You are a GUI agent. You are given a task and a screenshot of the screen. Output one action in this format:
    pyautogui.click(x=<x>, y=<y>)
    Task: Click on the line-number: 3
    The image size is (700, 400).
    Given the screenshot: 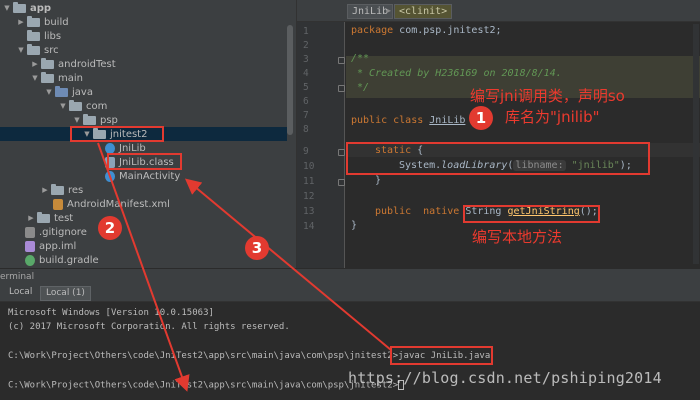 What is the action you would take?
    pyautogui.click(x=306, y=59)
    